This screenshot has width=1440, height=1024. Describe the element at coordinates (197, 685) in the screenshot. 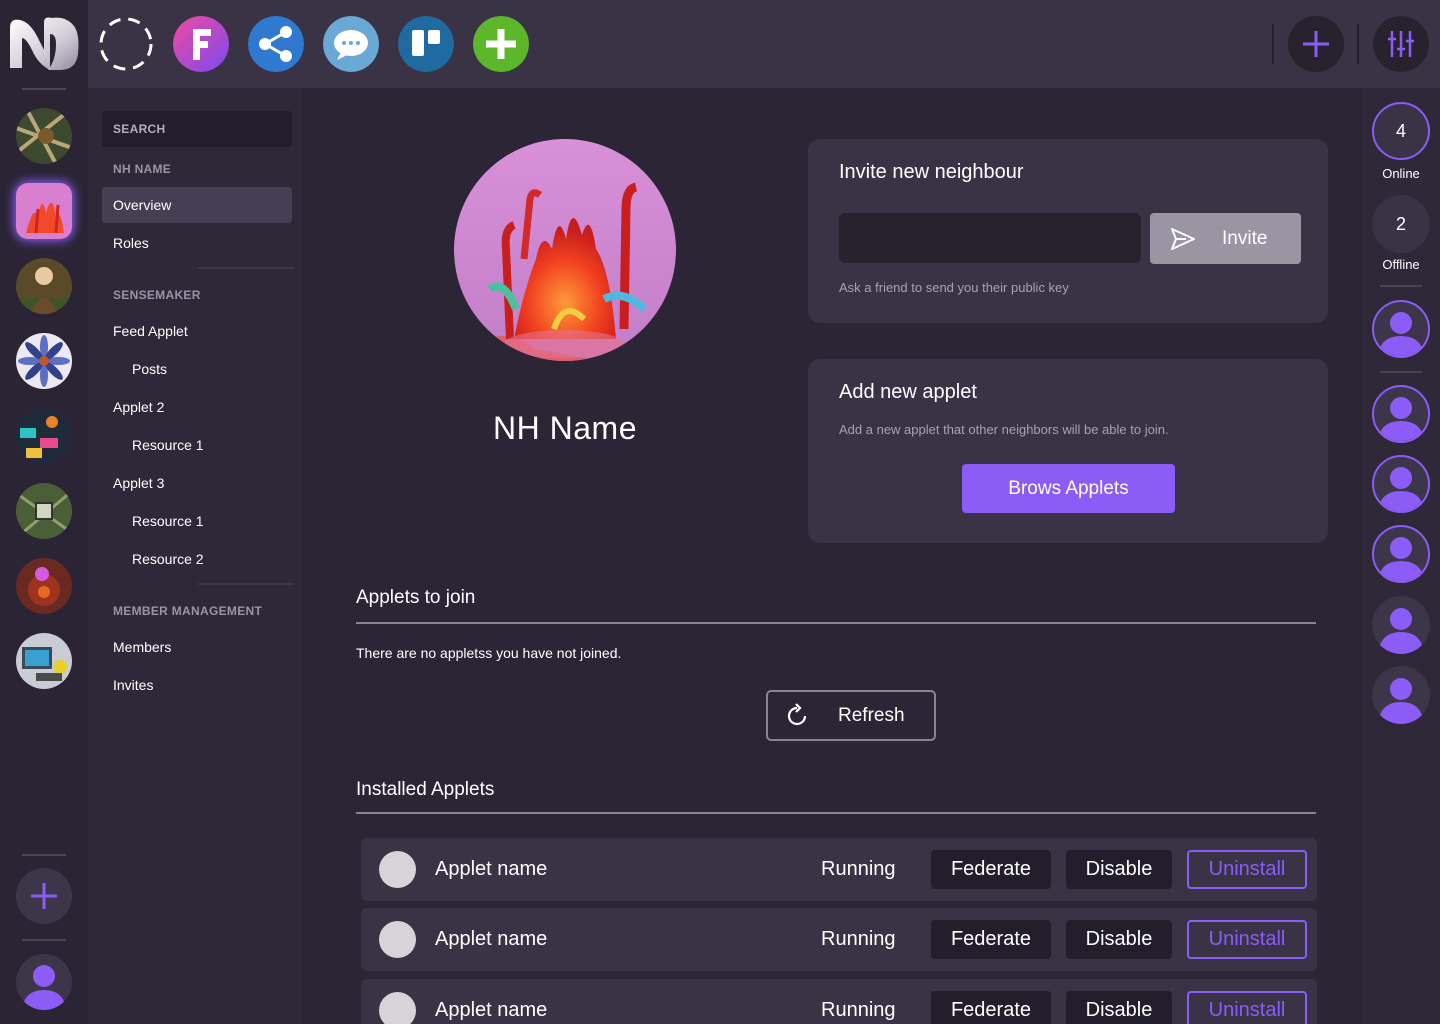

I see `nav-invites: Invites` at that location.